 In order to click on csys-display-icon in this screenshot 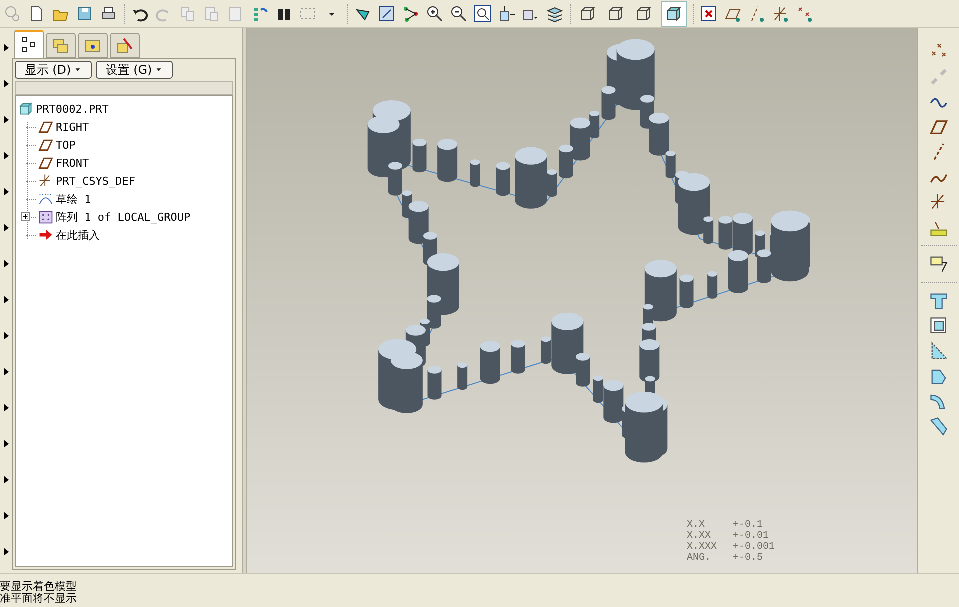, I will do `click(781, 13)`.